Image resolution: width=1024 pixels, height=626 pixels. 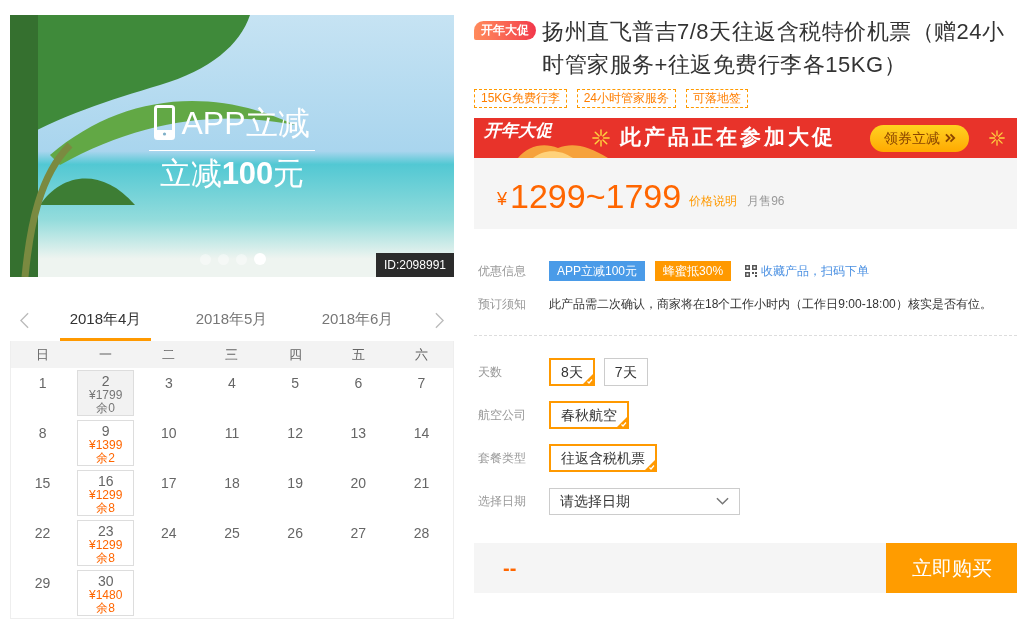 What do you see at coordinates (722, 501) in the screenshot?
I see `chevron-down-icon` at bounding box center [722, 501].